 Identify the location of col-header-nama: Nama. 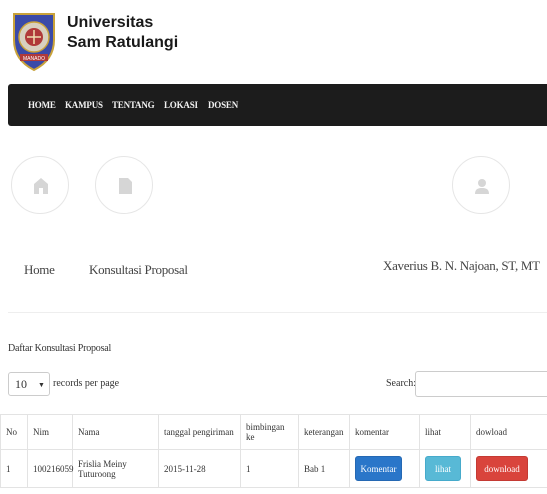
(115, 432).